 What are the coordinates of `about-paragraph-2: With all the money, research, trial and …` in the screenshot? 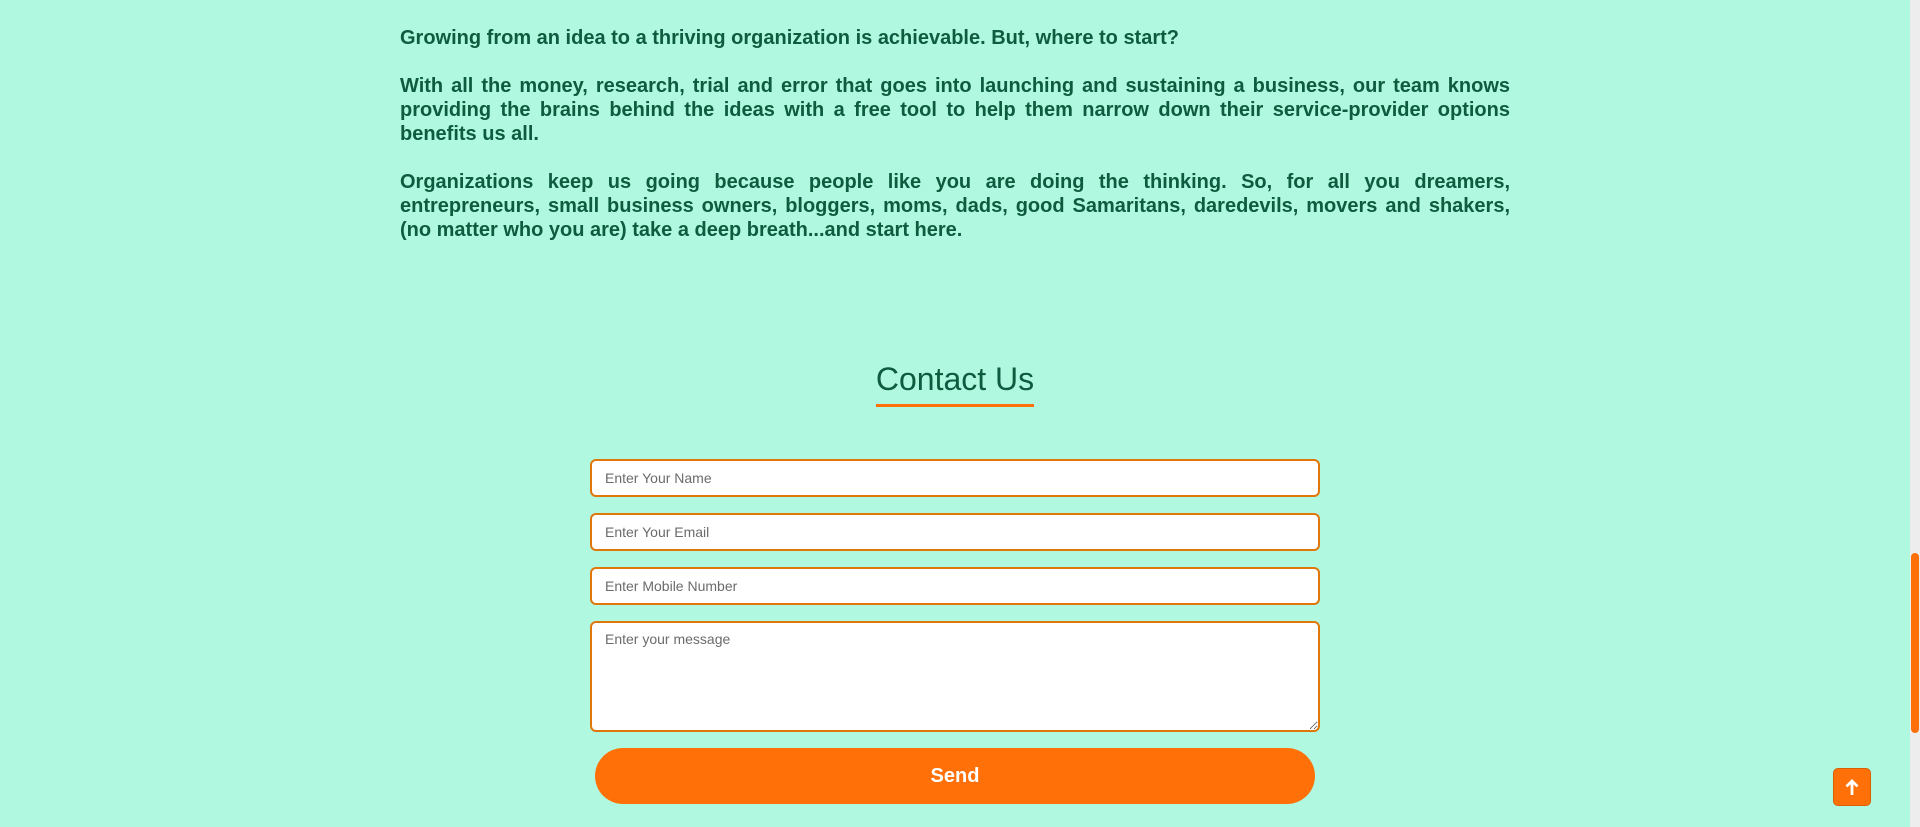 It's located at (955, 110).